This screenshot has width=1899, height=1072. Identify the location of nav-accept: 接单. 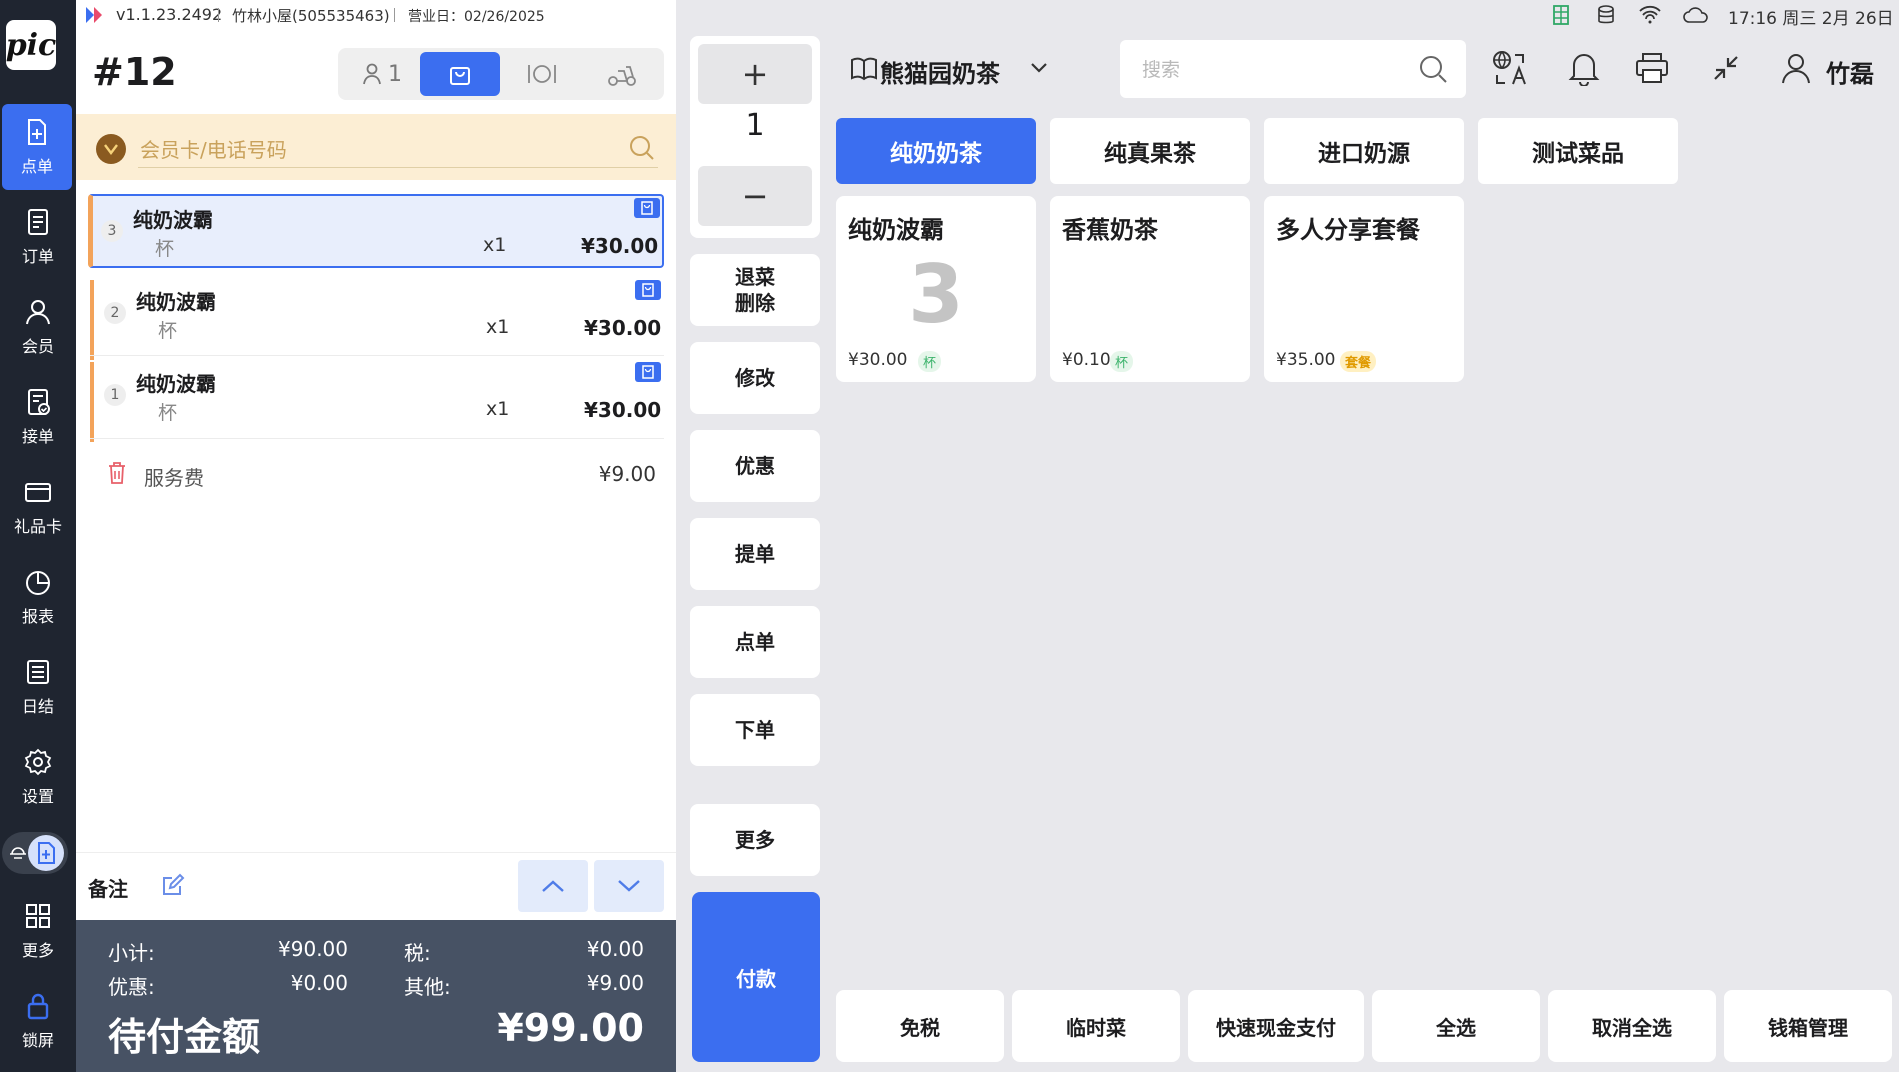
(38, 417).